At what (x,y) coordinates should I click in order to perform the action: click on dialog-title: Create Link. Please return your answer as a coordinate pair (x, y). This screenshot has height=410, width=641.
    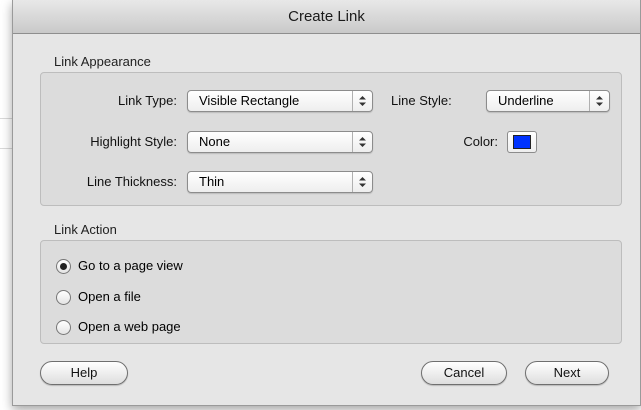
    Looking at the image, I should click on (326, 17).